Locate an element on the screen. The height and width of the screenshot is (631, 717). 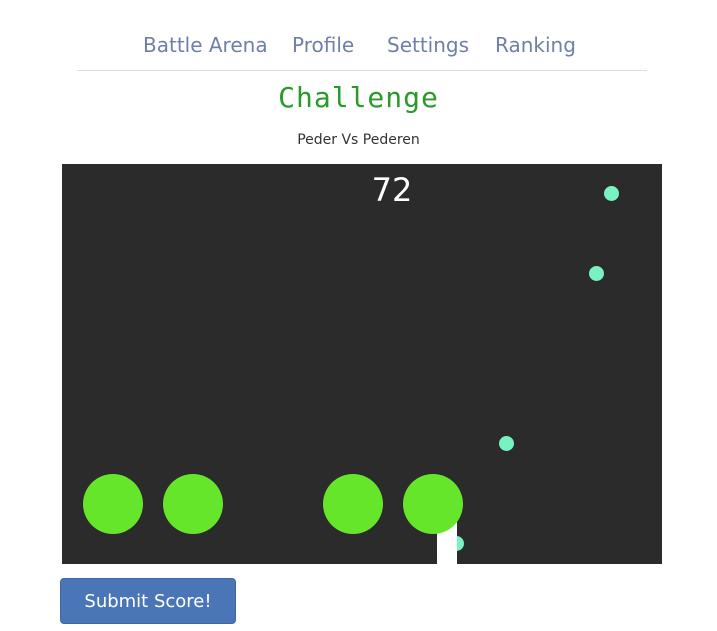
nav-battle-arena: Battle Arena is located at coordinates (205, 45).